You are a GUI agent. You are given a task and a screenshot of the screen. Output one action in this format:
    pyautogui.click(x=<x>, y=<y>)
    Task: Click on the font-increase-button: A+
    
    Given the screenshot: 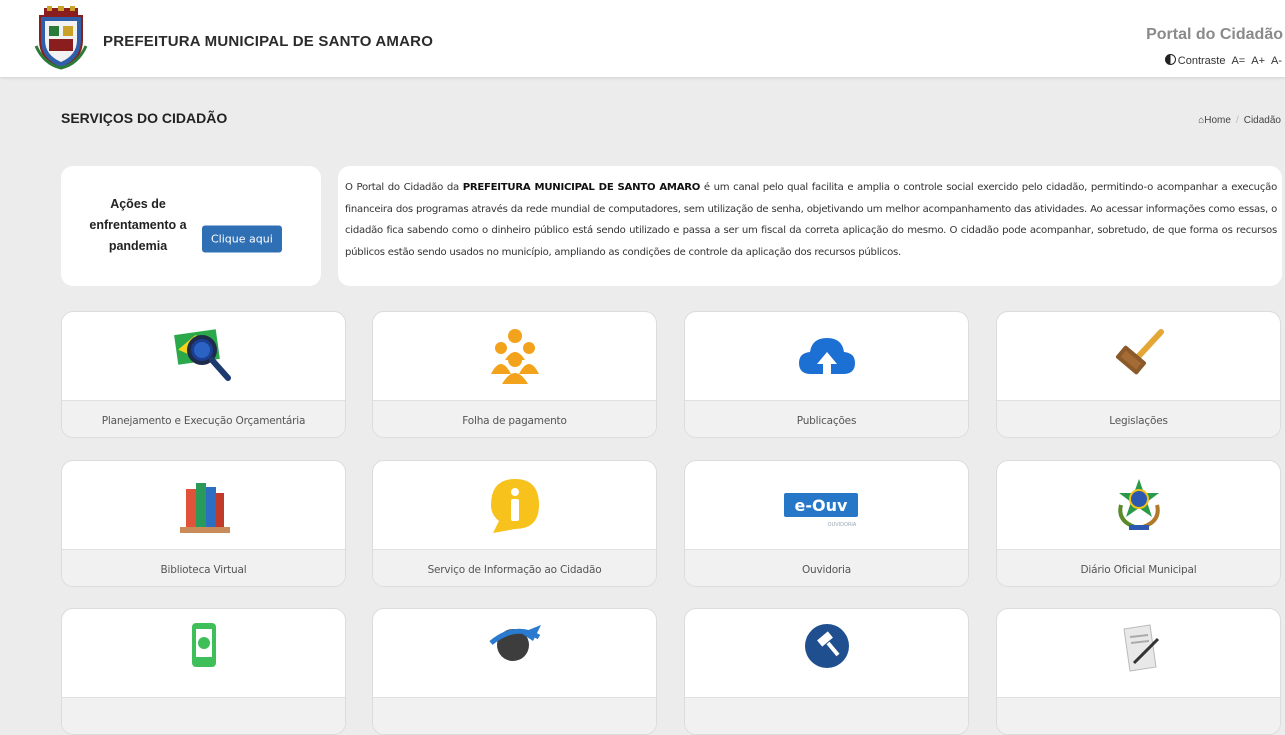 What is the action you would take?
    pyautogui.click(x=1258, y=61)
    